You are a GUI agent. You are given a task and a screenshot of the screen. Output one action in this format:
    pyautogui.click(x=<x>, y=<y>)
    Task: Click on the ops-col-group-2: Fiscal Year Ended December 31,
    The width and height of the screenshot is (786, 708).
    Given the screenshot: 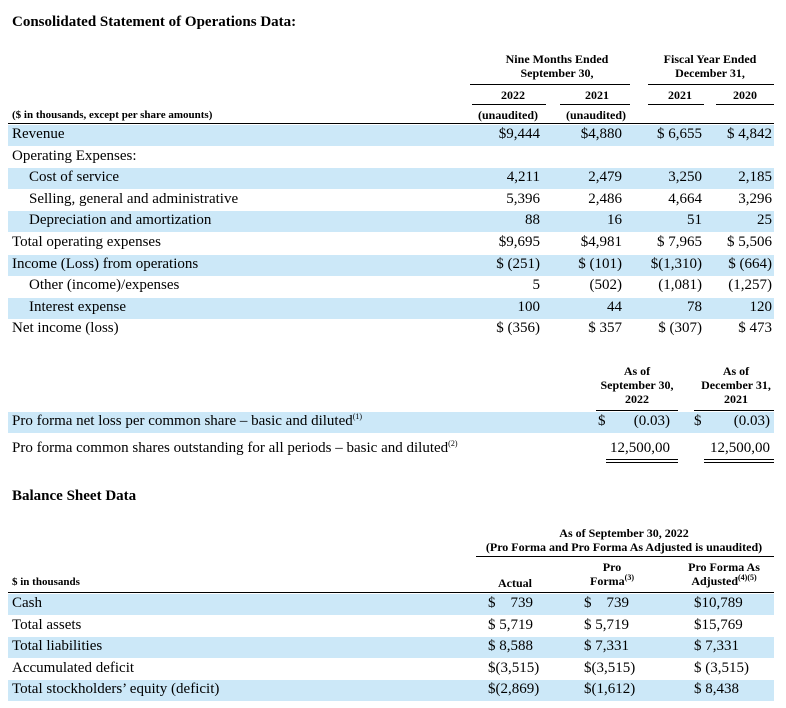 What is the action you would take?
    pyautogui.click(x=710, y=66)
    